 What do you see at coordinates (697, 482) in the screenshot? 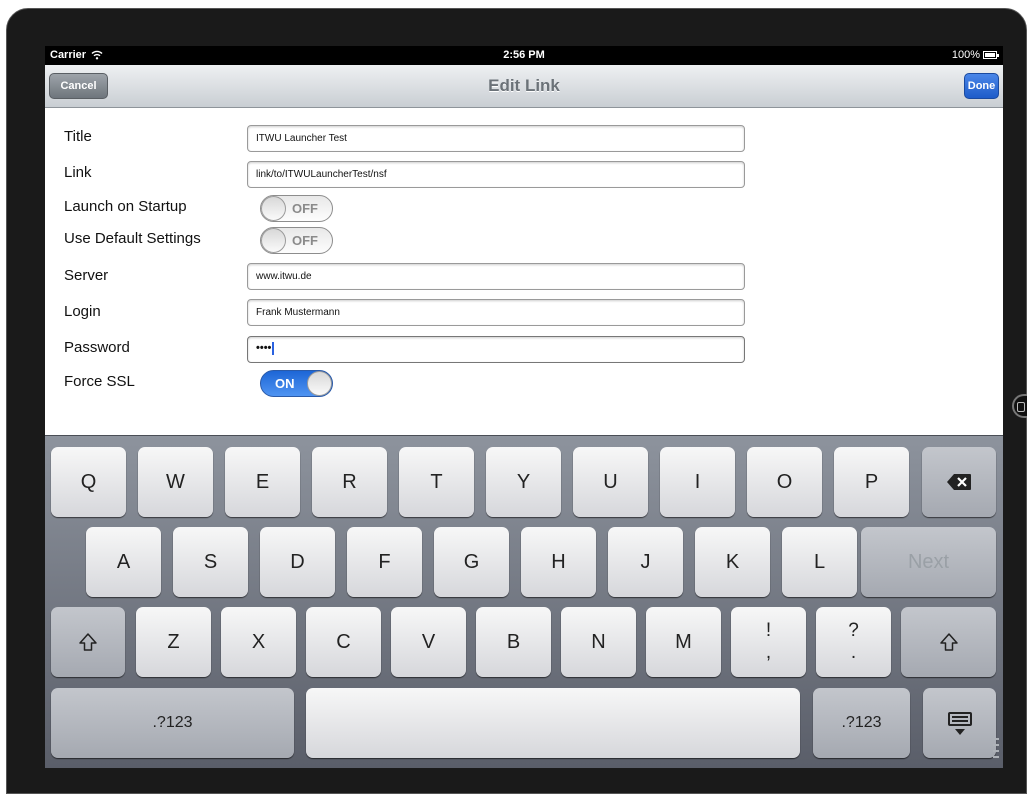
I see `key-i: I` at bounding box center [697, 482].